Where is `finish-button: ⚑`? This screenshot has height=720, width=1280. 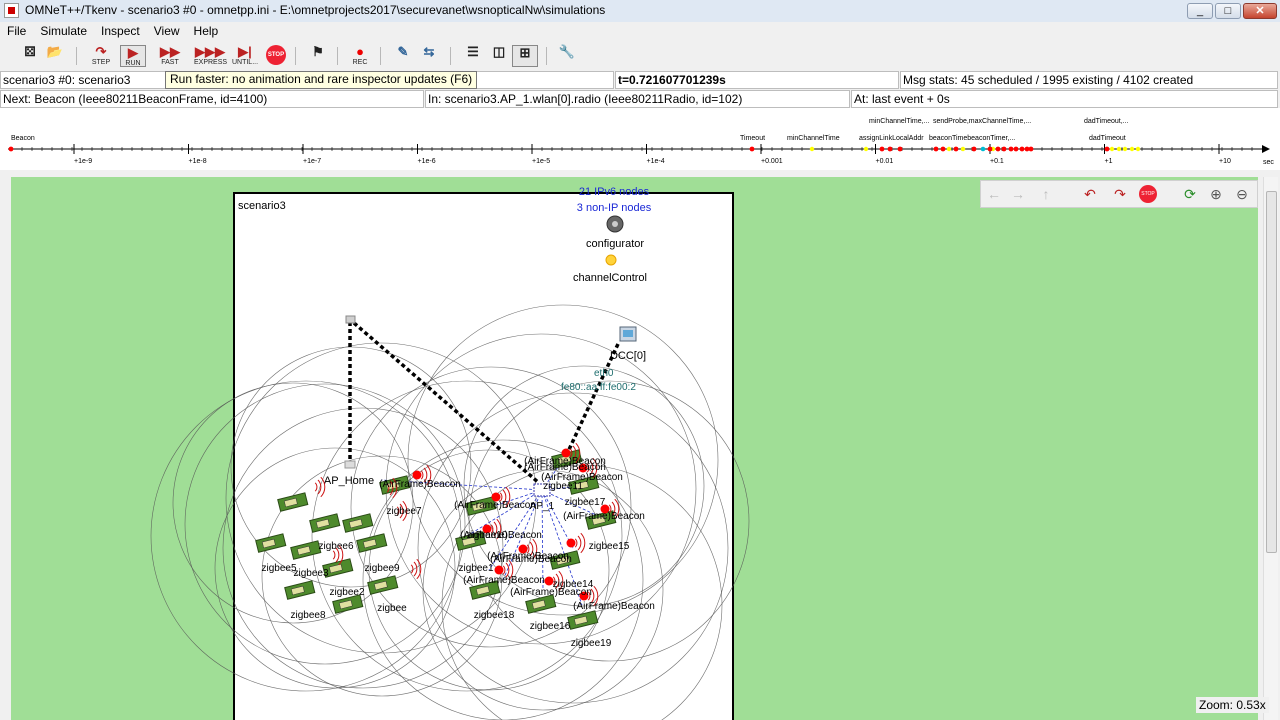 finish-button: ⚑ is located at coordinates (318, 56).